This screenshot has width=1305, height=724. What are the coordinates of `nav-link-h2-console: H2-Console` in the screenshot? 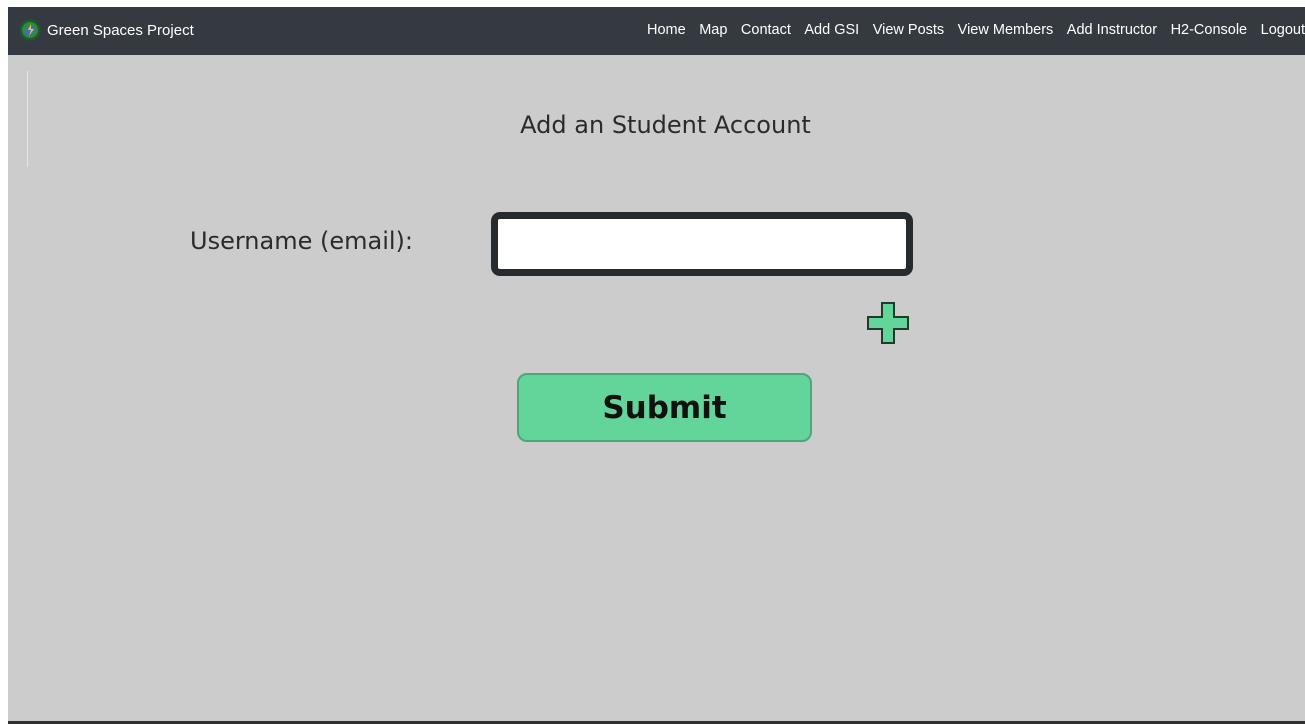 It's located at (1209, 30).